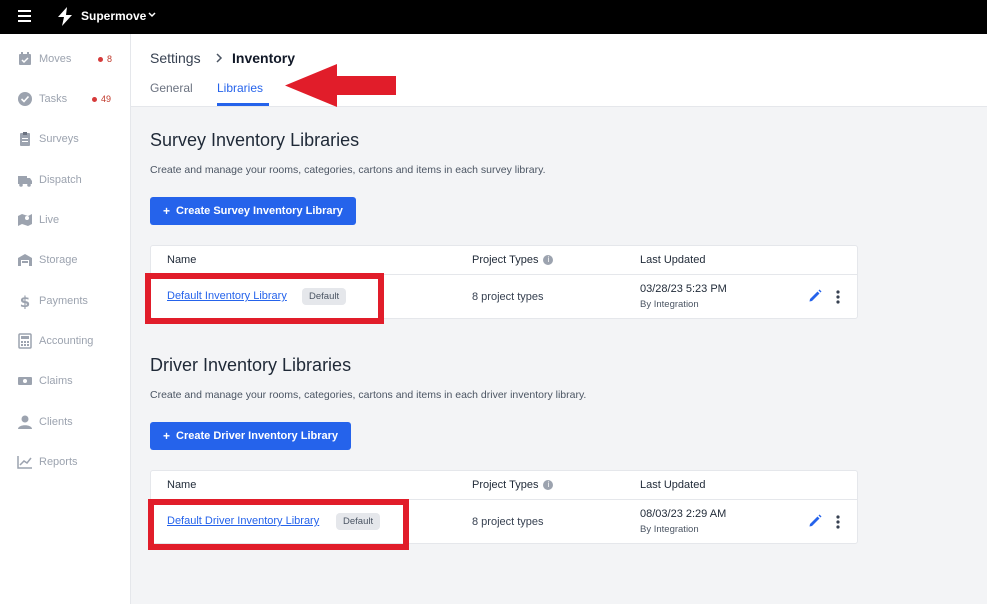 Image resolution: width=987 pixels, height=604 pixels. What do you see at coordinates (25, 260) in the screenshot?
I see `warehouse-icon` at bounding box center [25, 260].